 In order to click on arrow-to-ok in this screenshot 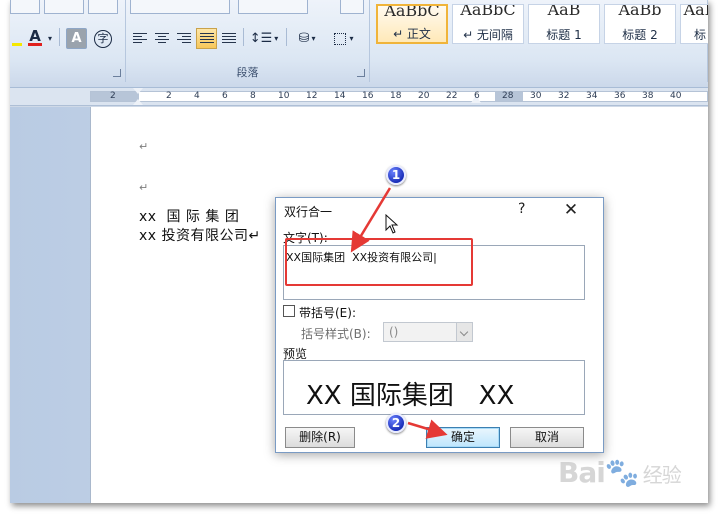, I will do `click(427, 429)`.